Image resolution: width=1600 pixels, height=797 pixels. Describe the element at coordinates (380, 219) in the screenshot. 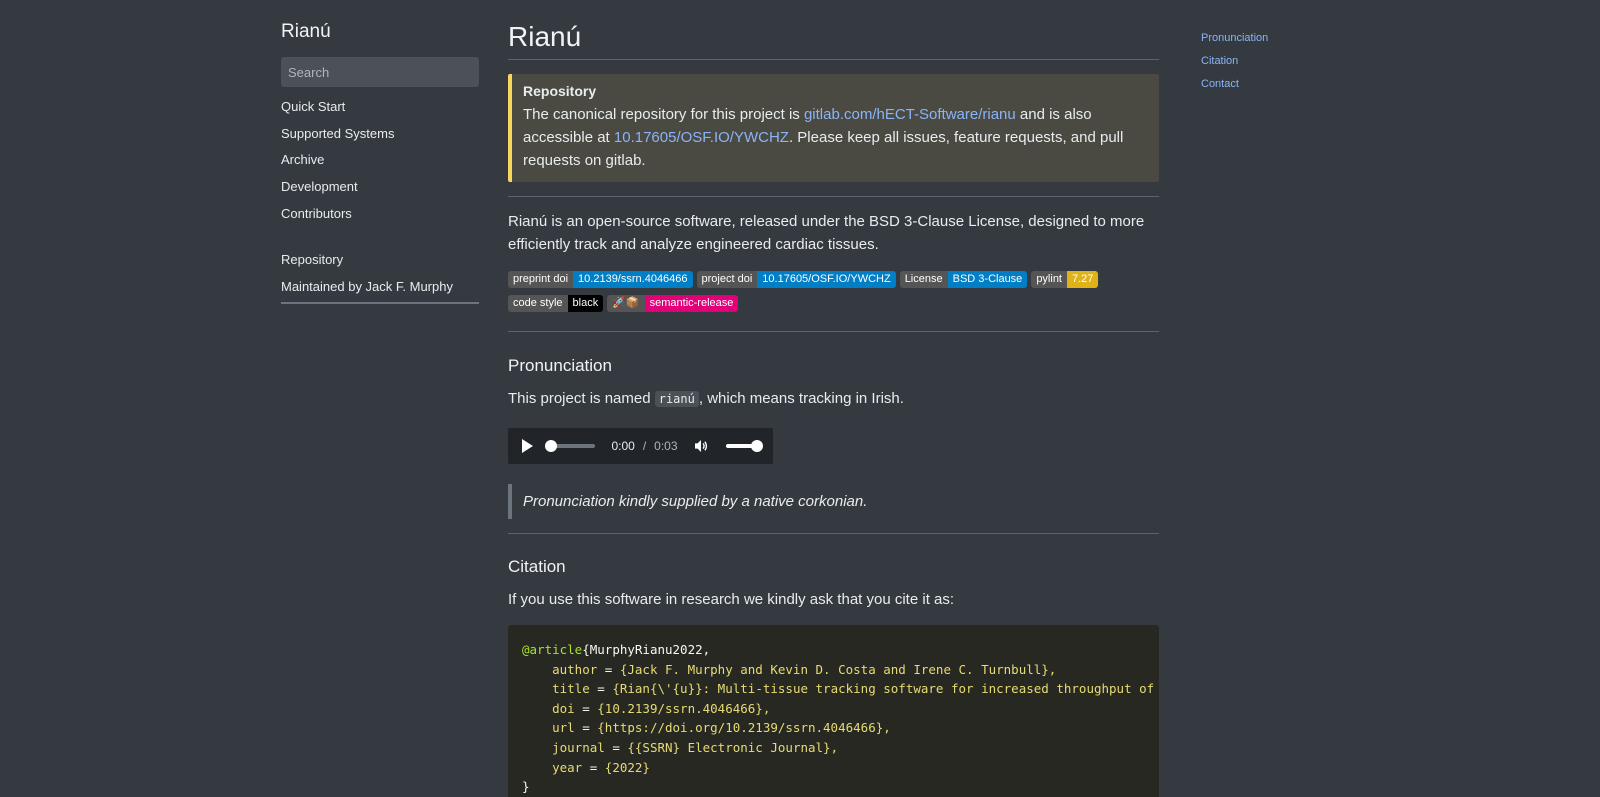

I see `sidebar-item-contributors: Contributors` at that location.